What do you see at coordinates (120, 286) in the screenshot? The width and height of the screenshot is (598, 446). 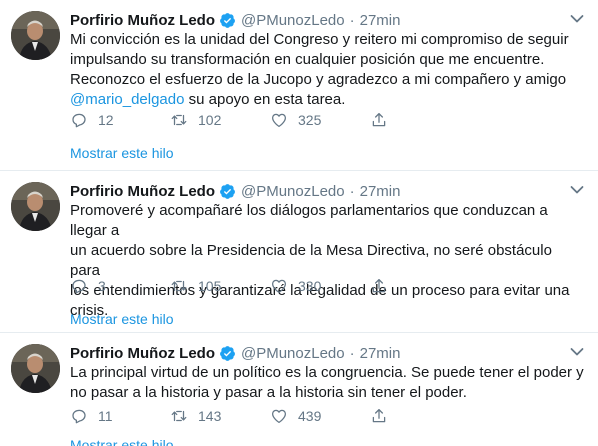 I see `reply-button: 3` at bounding box center [120, 286].